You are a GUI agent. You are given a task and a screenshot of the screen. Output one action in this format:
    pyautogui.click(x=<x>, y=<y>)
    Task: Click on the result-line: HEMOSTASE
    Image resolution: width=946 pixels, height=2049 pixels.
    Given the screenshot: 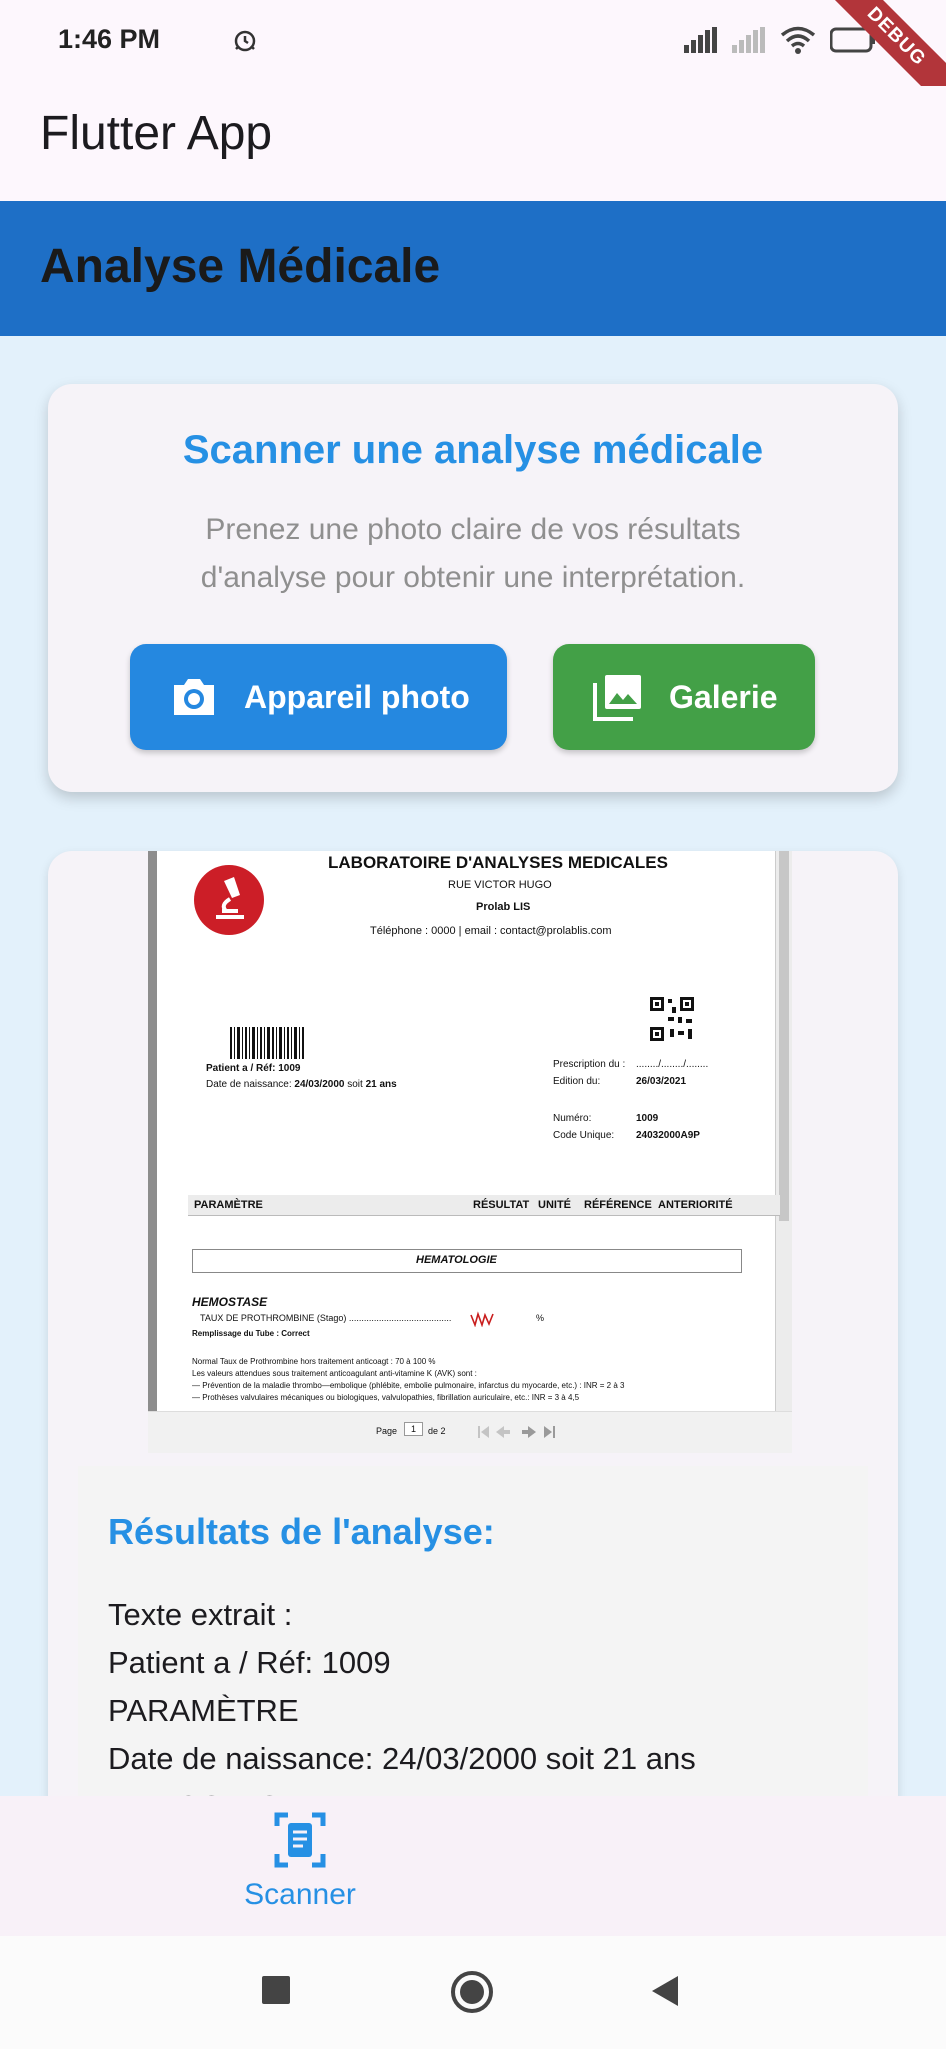 What is the action you would take?
    pyautogui.click(x=402, y=1789)
    